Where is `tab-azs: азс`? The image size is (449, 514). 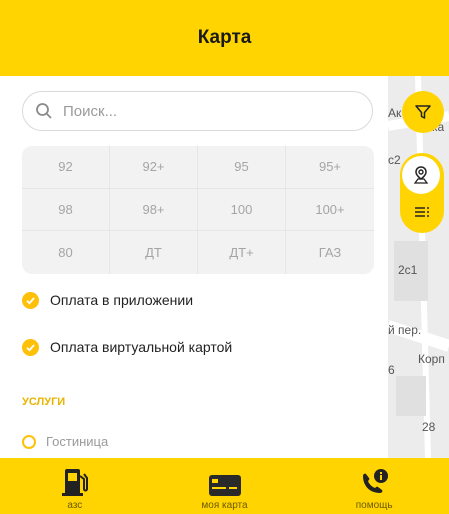 tab-azs: азс is located at coordinates (75, 486).